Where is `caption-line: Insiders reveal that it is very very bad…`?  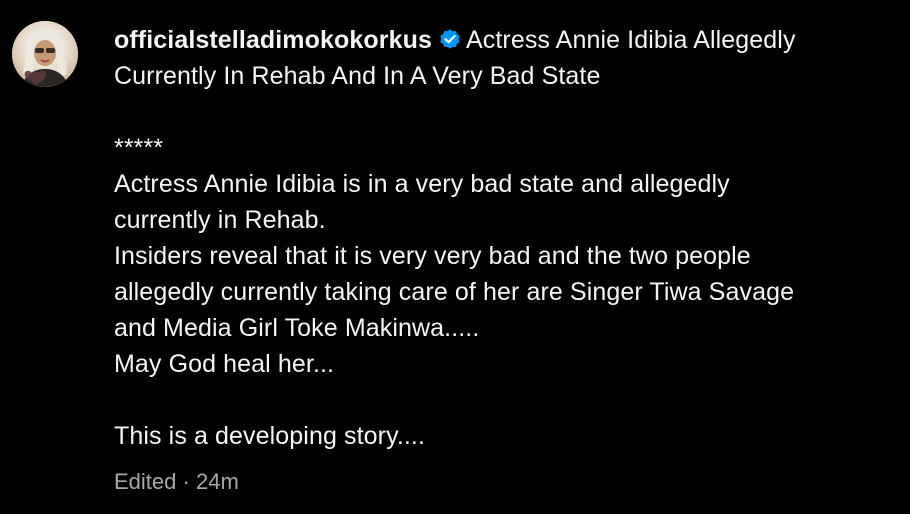
caption-line: Insiders reveal that it is very very bad… is located at coordinates (432, 256).